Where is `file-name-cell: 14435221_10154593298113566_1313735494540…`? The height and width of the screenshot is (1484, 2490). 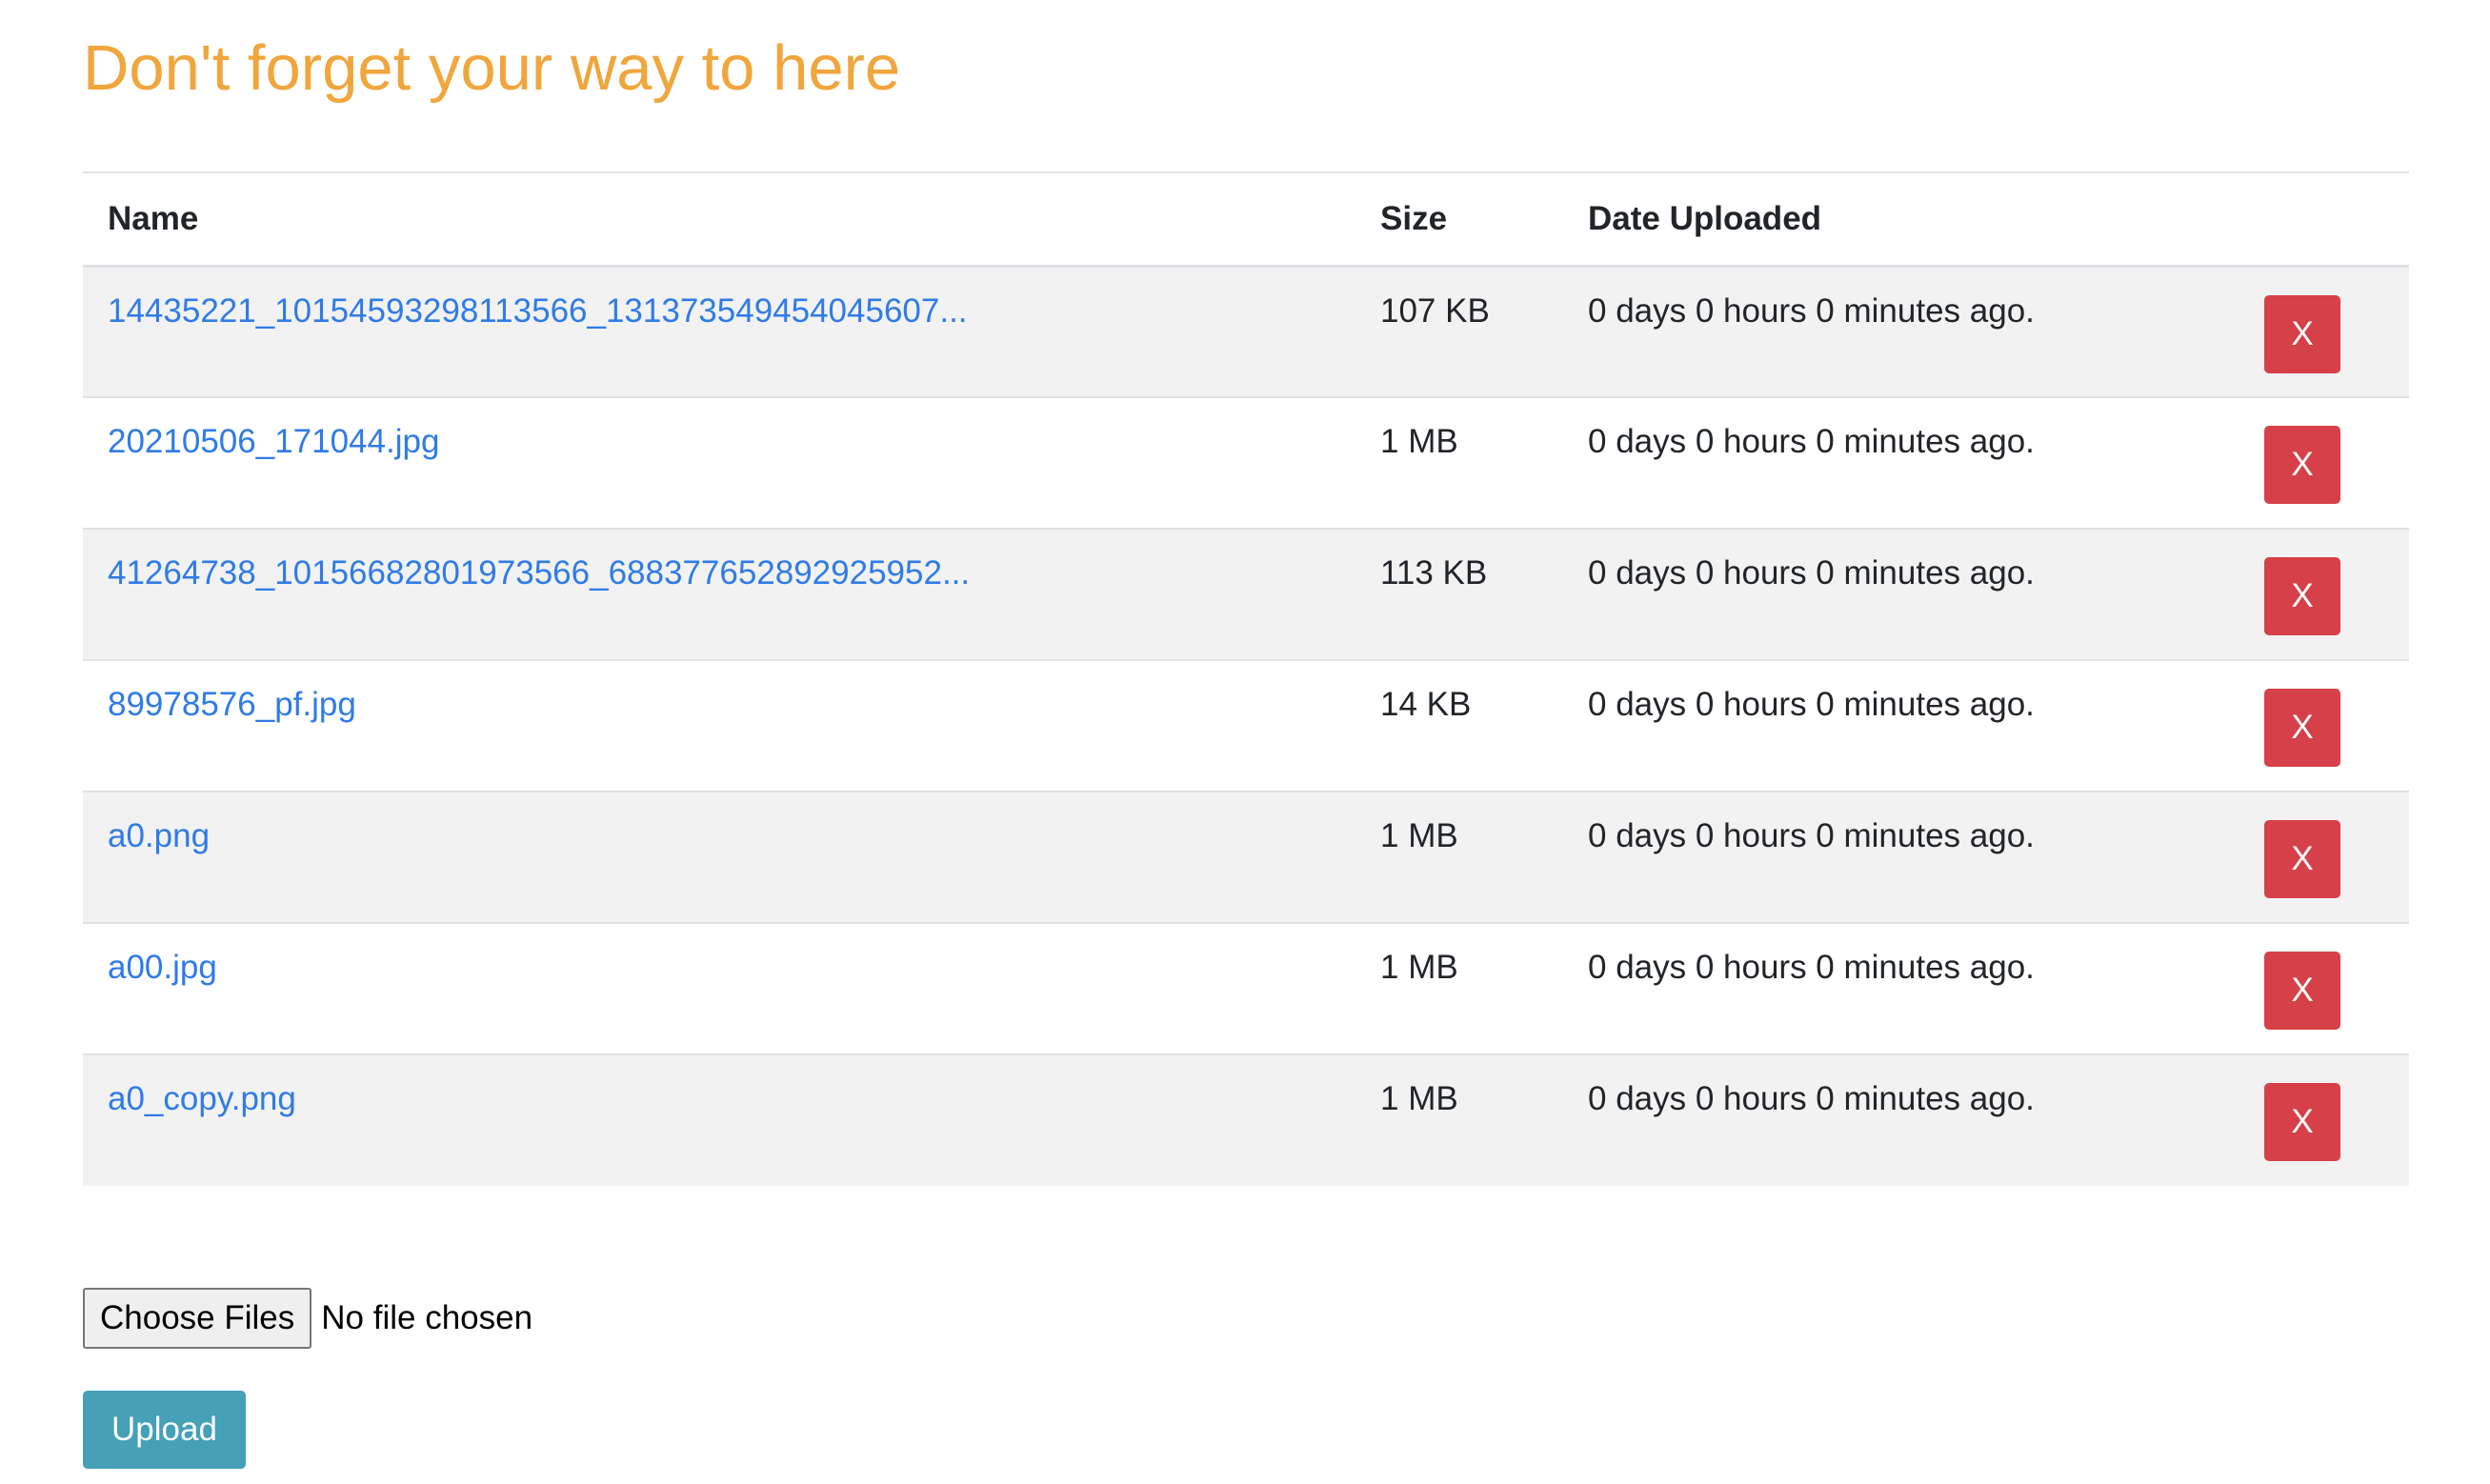 file-name-cell: 14435221_10154593298113566_1313735494540… is located at coordinates (719, 332).